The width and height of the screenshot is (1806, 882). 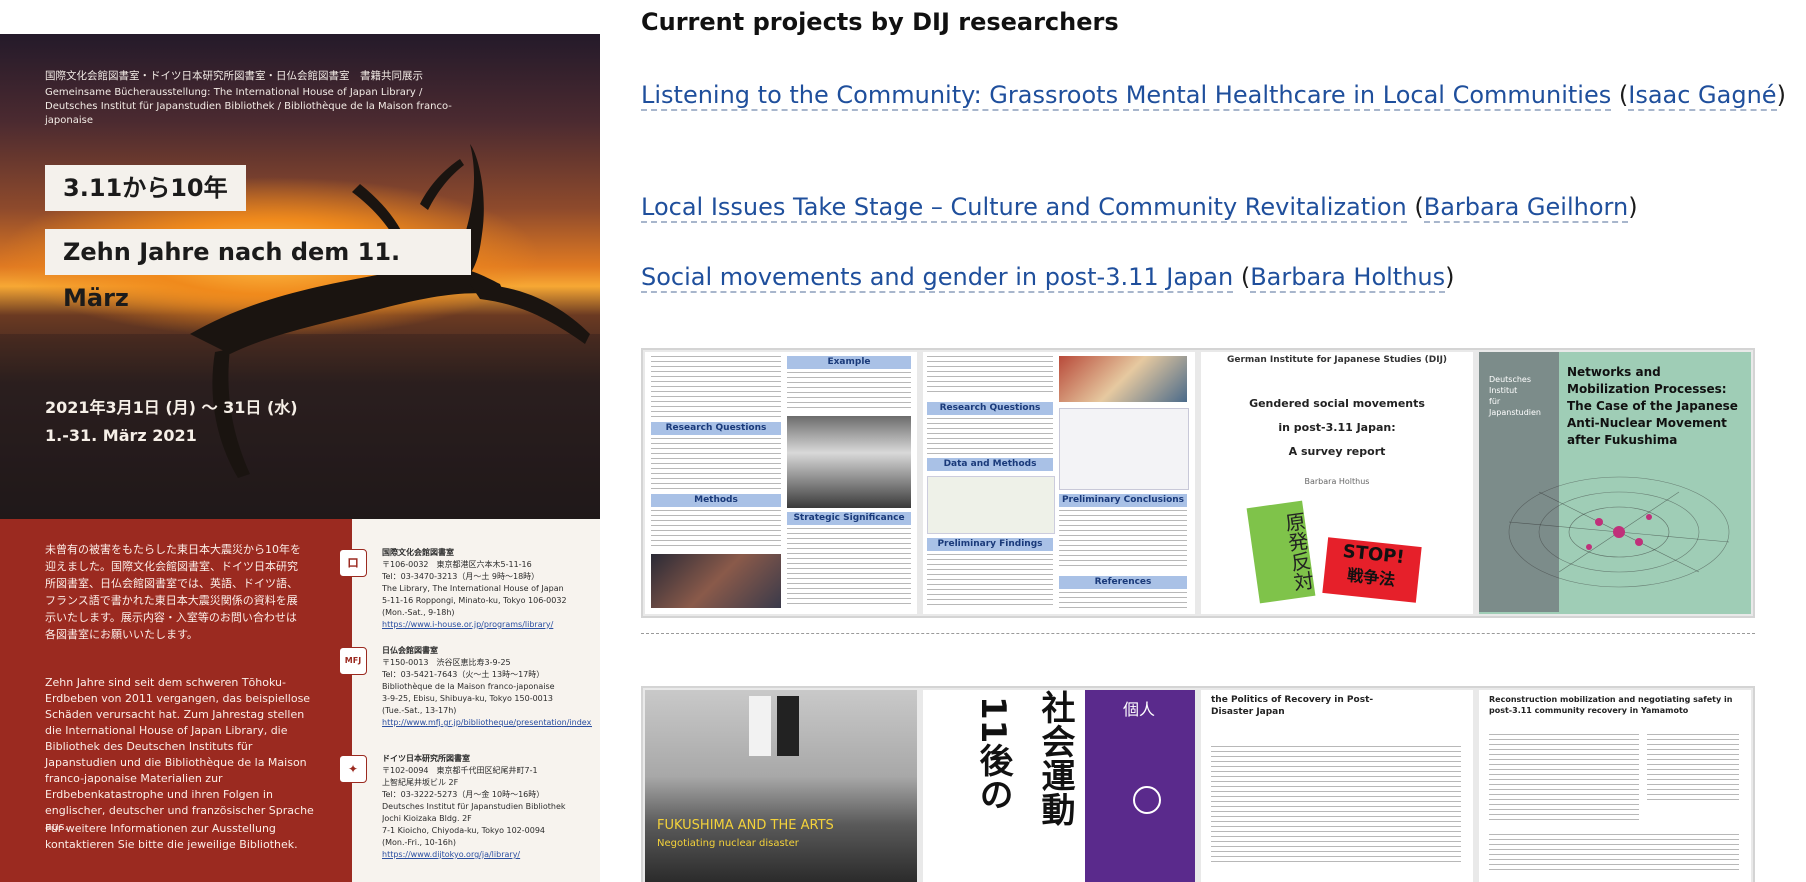 I want to click on report-title-line1: Gendered social movements, so click(x=1337, y=403).